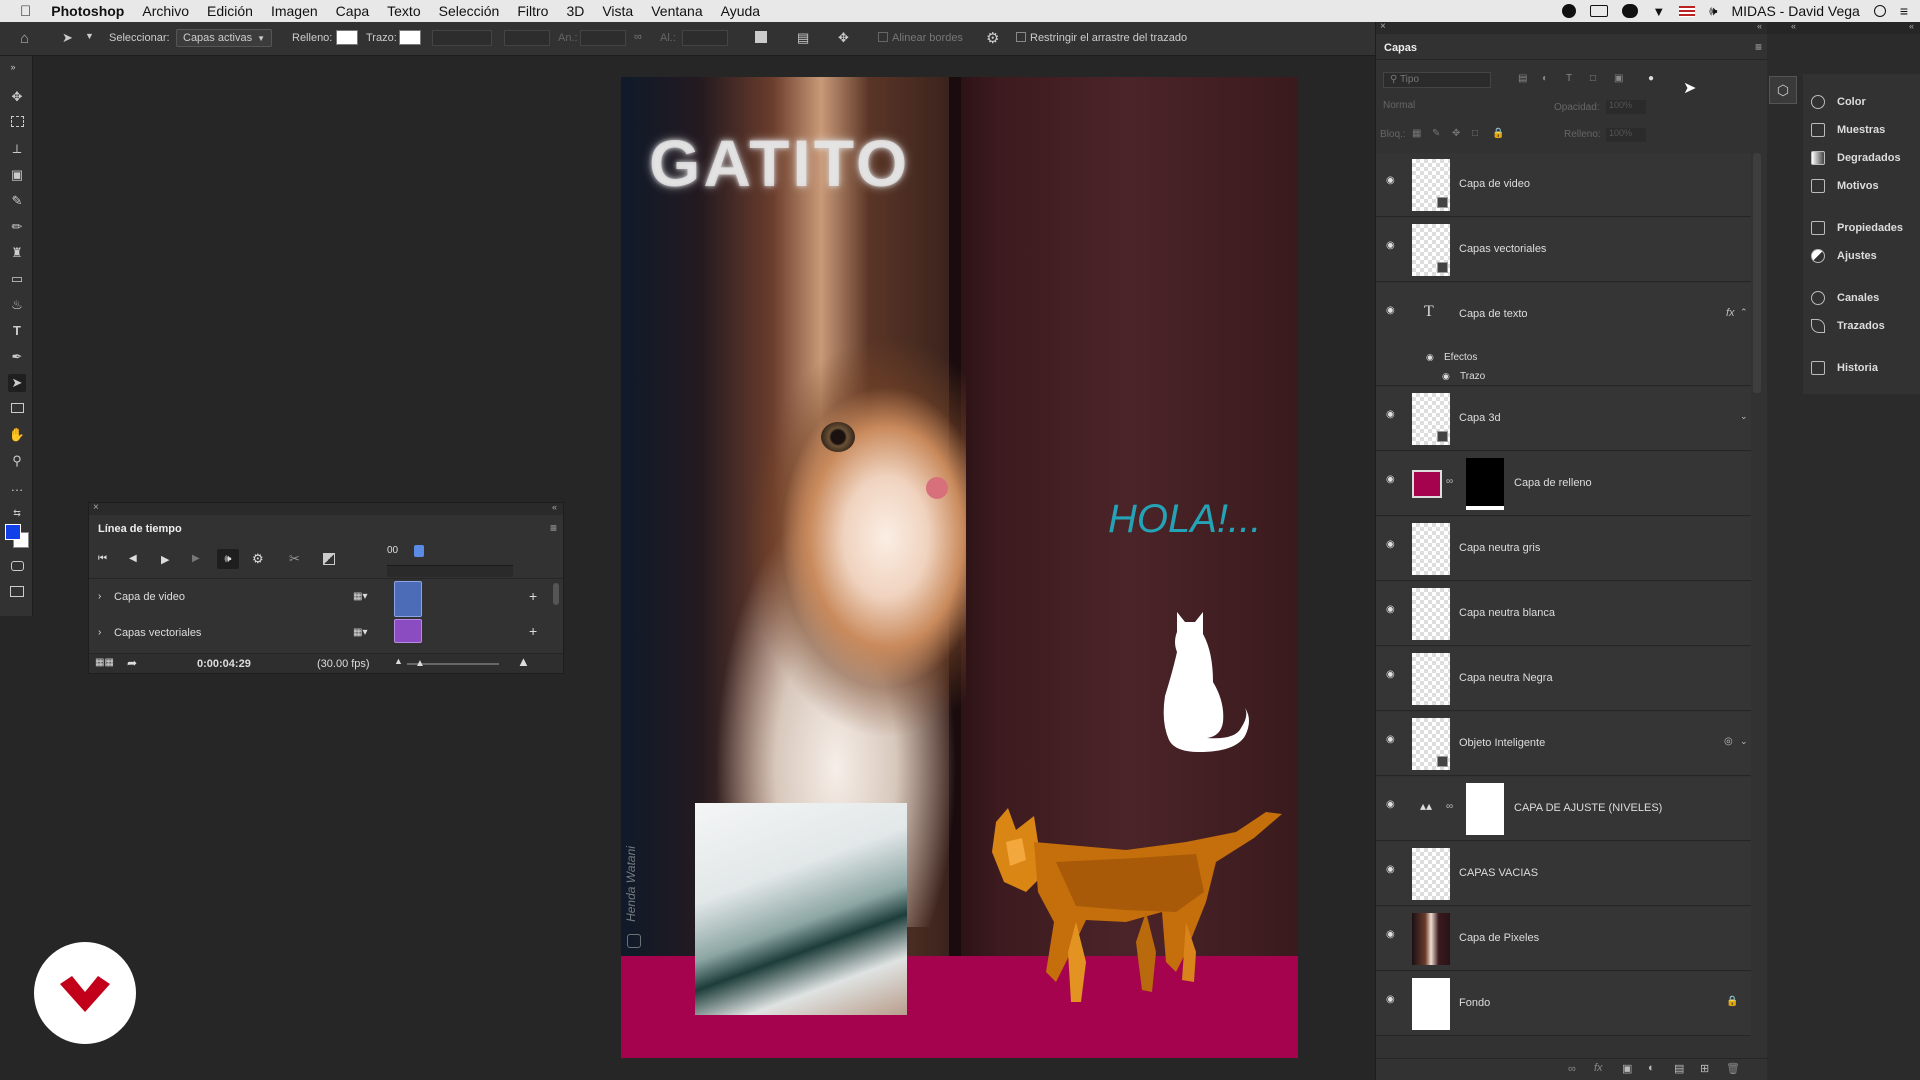 The width and height of the screenshot is (1920, 1080). Describe the element at coordinates (1430, 357) in the screenshot. I see `effects-eye-icon: ◉` at that location.